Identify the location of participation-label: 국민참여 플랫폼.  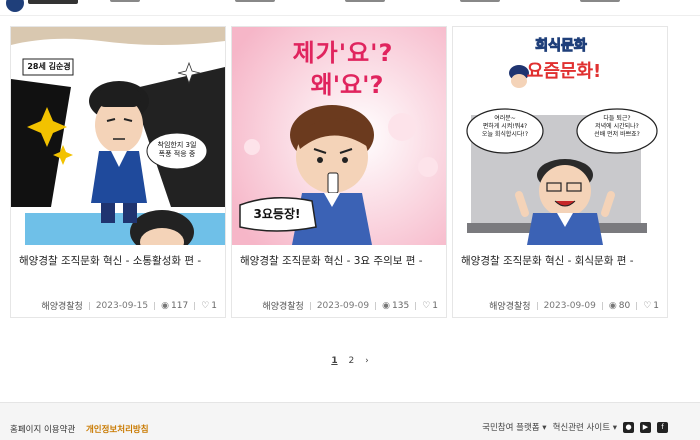
(511, 428).